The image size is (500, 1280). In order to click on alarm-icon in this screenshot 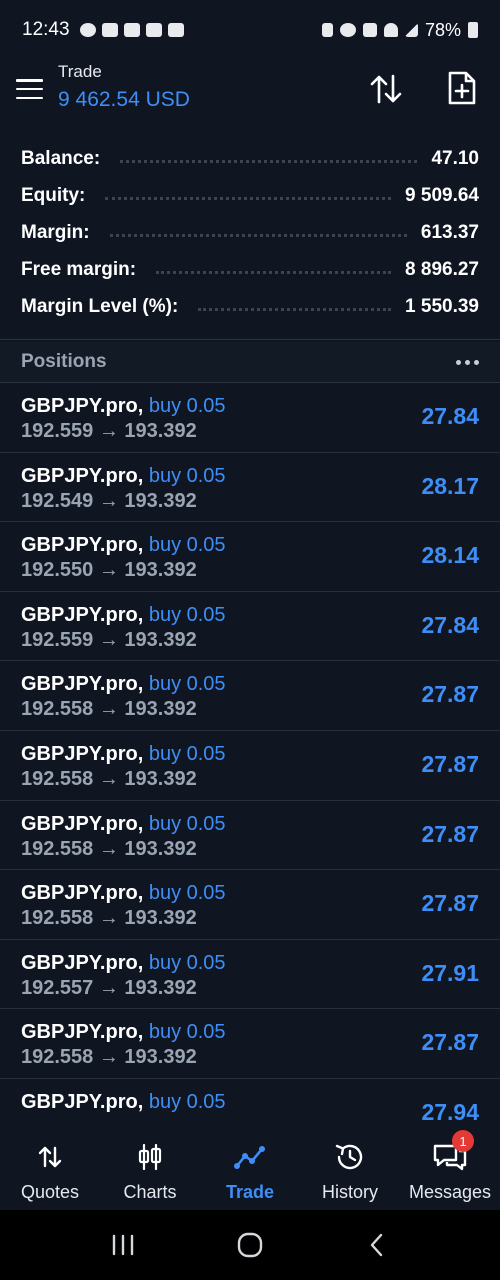, I will do `click(347, 30)`.